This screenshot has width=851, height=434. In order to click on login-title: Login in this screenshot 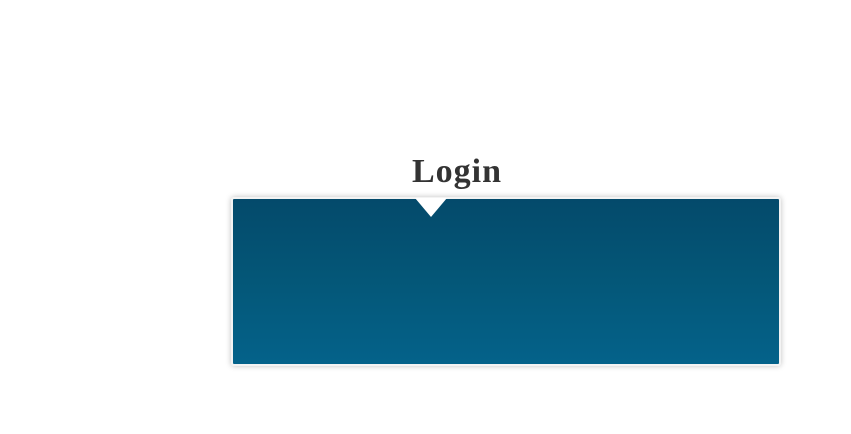, I will do `click(457, 171)`.